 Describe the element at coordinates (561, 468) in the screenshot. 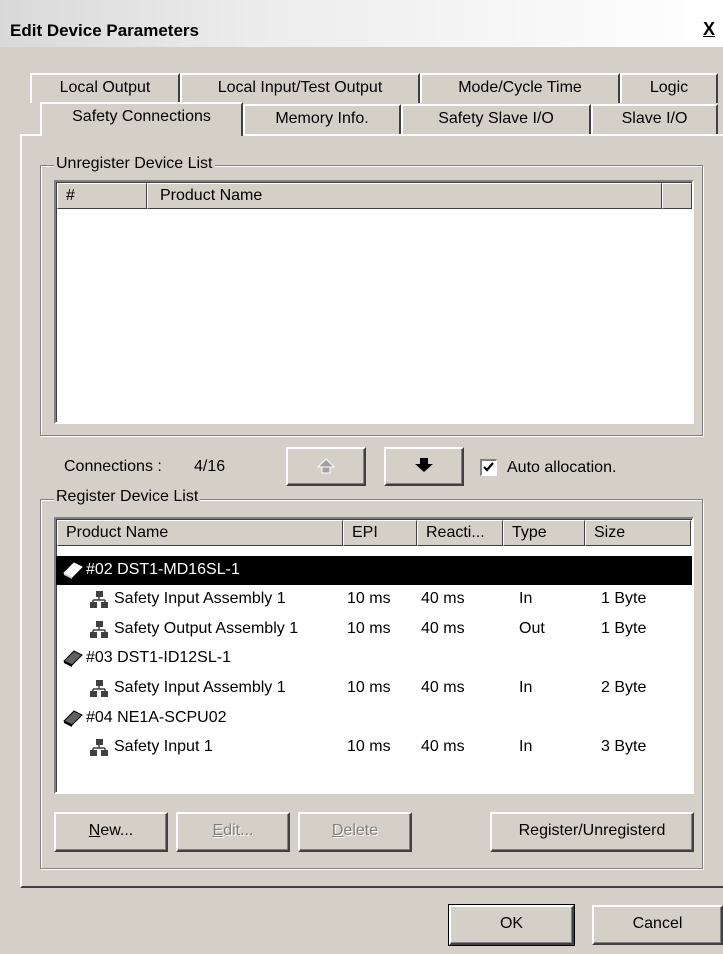

I see `auto-allocation-label: Auto allocation.` at that location.